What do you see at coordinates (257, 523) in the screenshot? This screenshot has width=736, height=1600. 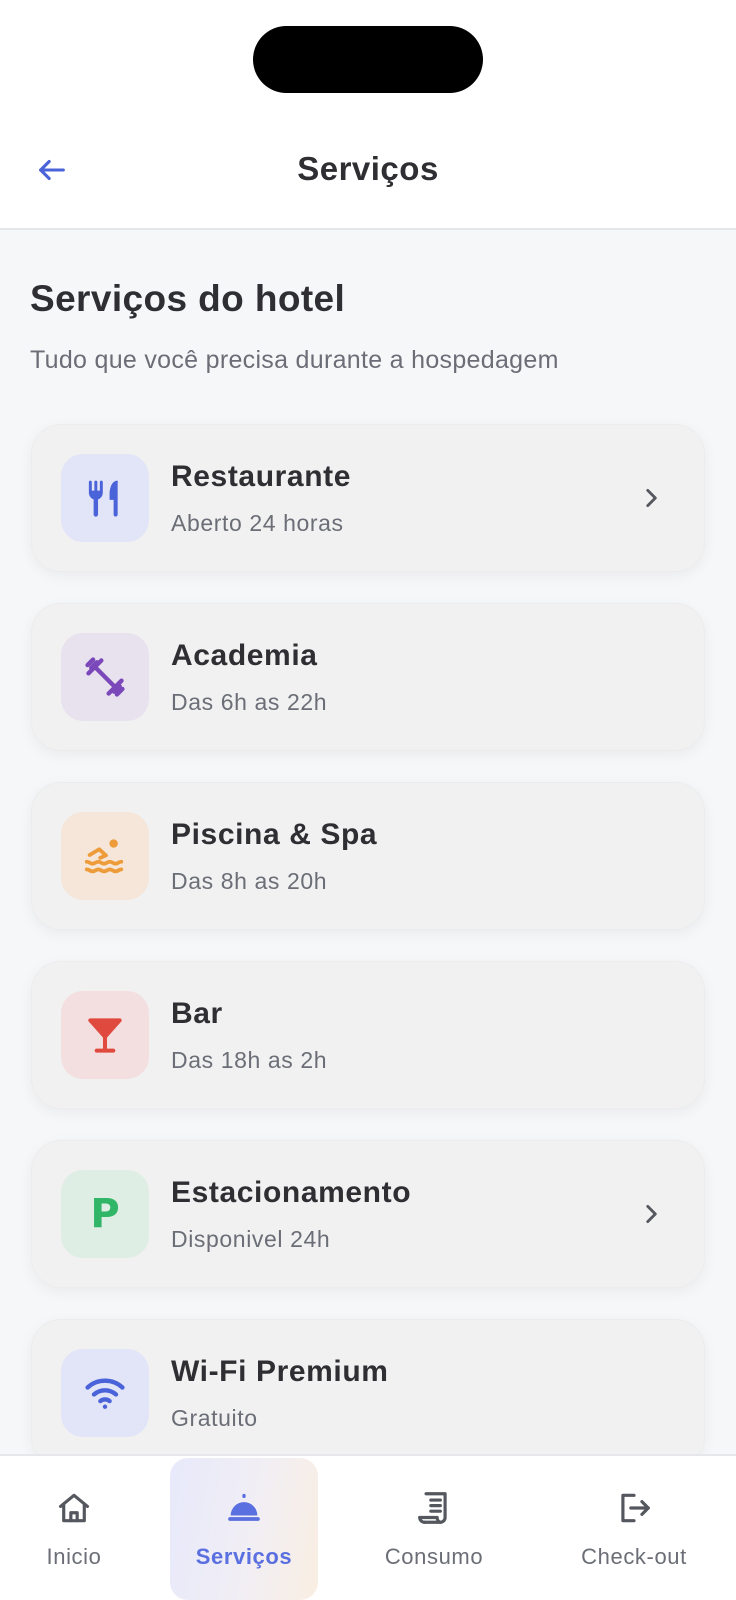 I see `service-hours: Aberto 24 horas` at bounding box center [257, 523].